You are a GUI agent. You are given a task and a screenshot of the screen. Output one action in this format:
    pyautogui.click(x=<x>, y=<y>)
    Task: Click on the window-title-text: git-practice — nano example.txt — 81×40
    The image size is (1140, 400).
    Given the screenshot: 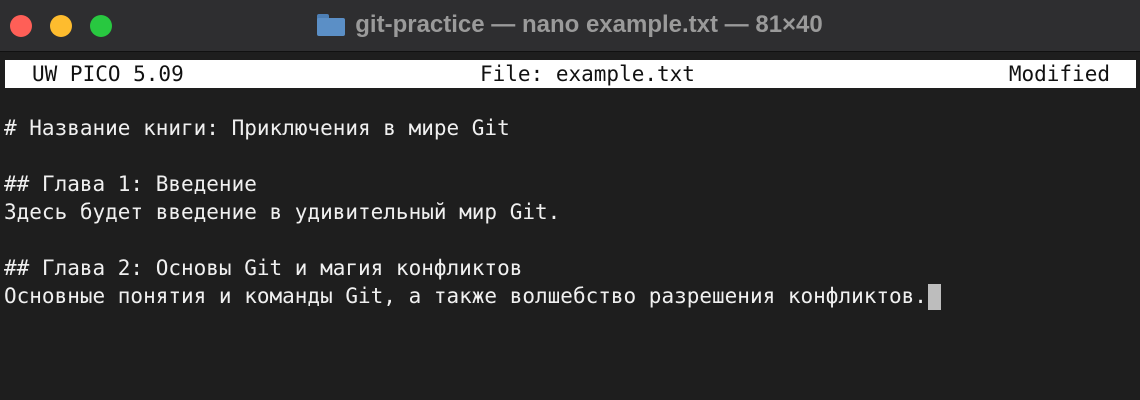 What is the action you would take?
    pyautogui.click(x=589, y=24)
    